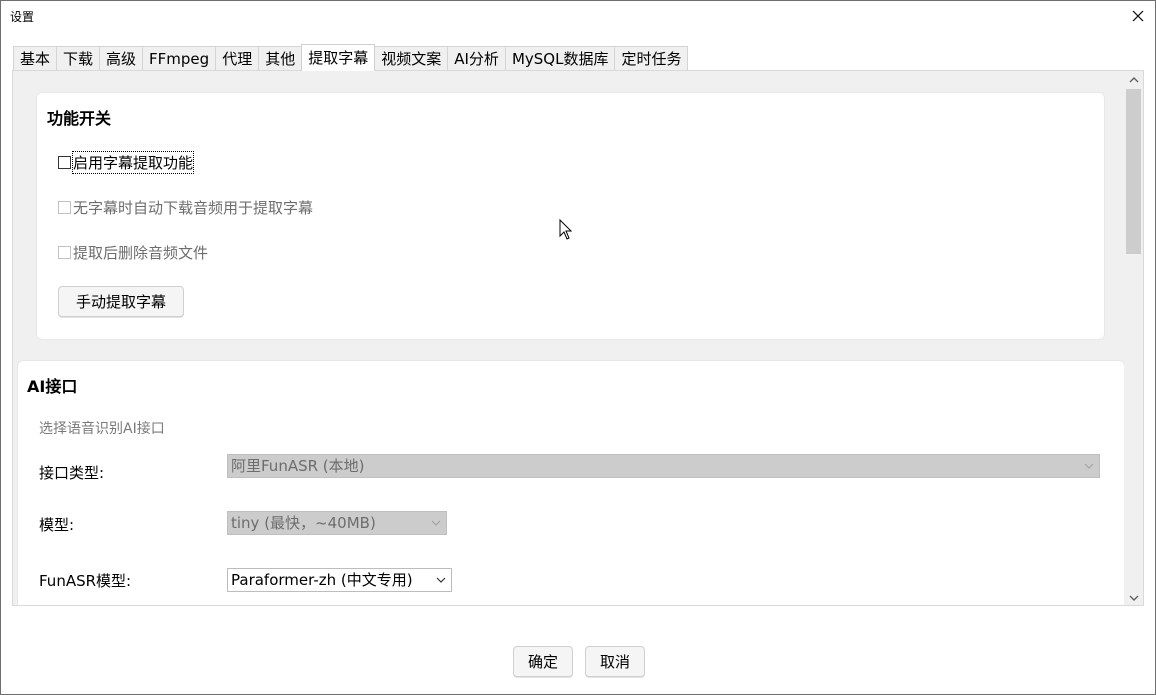 The image size is (1156, 695). I want to click on delete-audio-label: 提取后删除音频文件, so click(141, 253).